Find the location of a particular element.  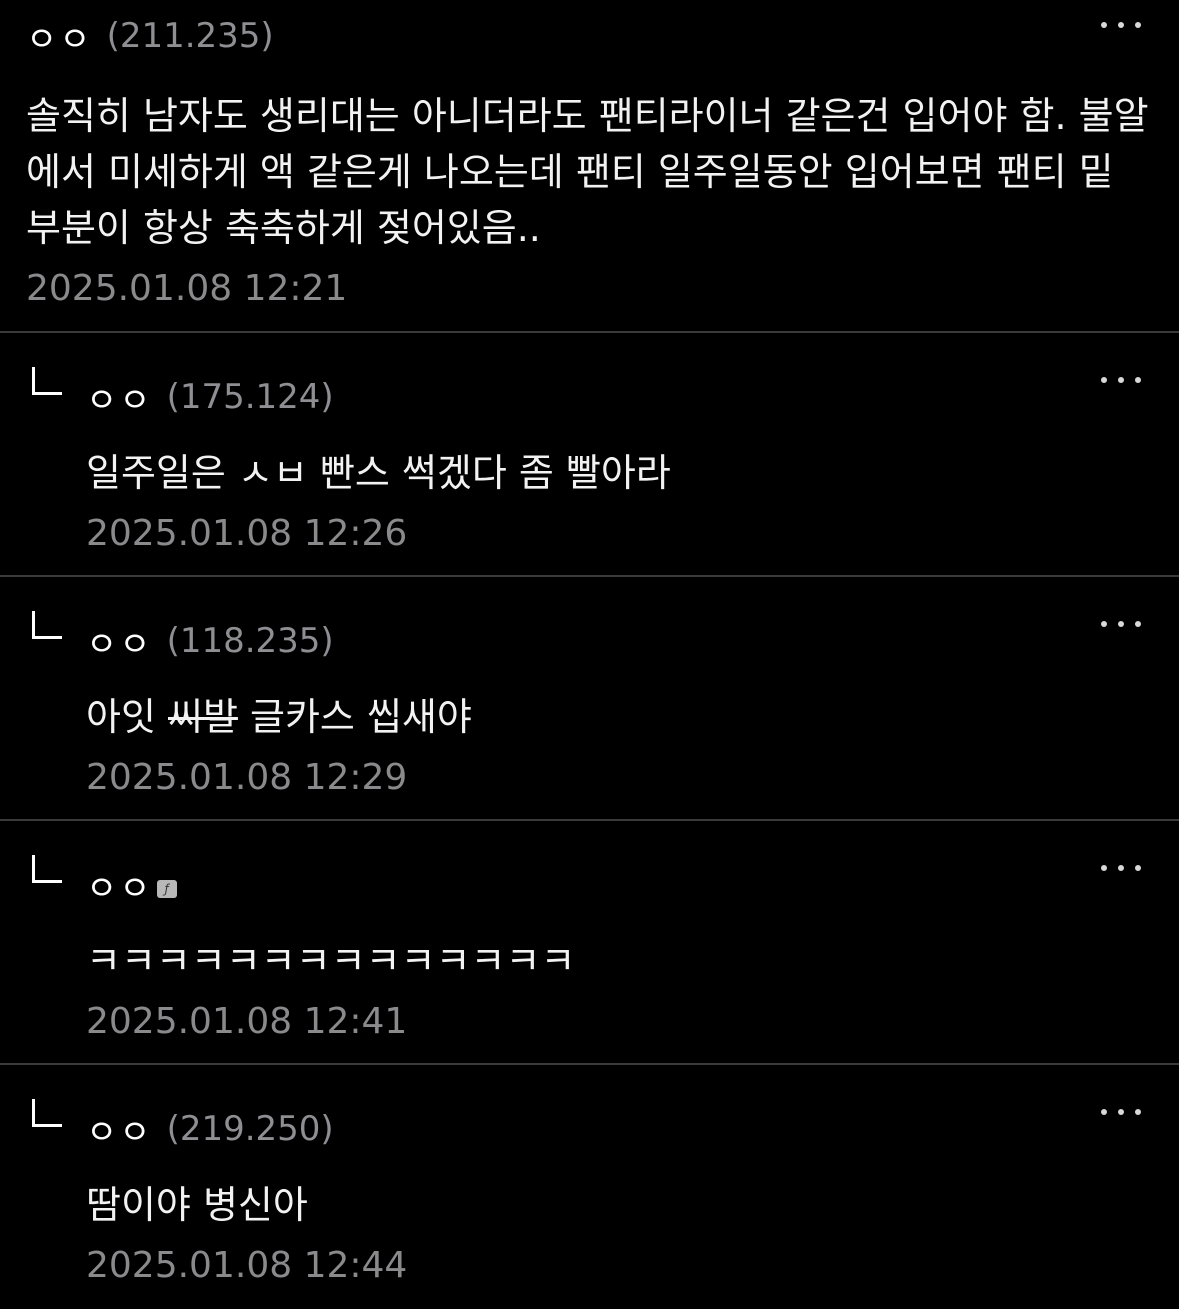

reply-body: 아잇 씨발 글카스 씹새야 is located at coordinates (632, 717).